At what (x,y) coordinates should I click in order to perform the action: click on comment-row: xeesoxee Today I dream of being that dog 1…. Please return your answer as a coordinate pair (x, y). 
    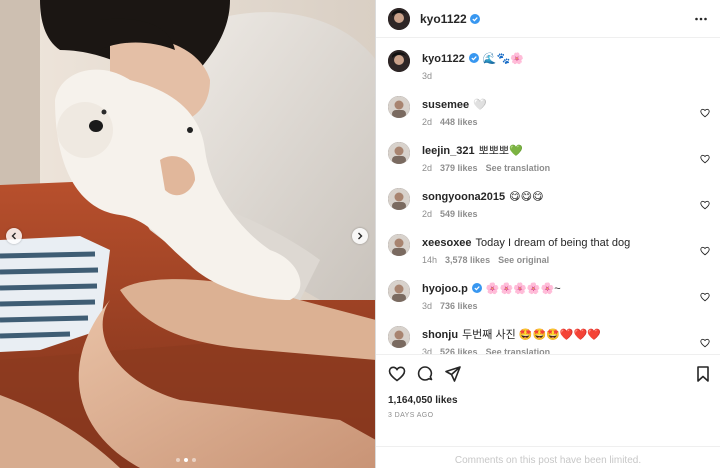
    Looking at the image, I should click on (549, 244).